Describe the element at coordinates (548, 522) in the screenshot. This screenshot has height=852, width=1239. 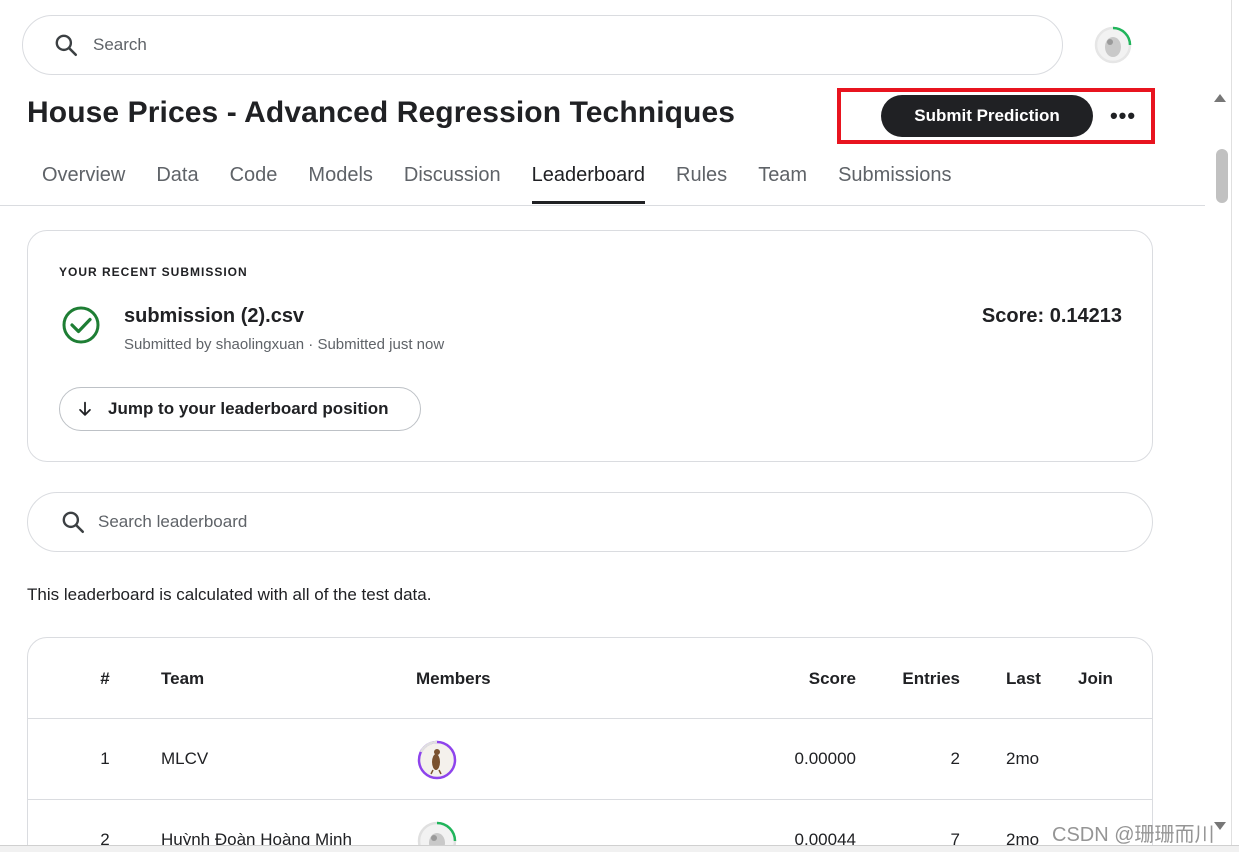
I see `leaderboard-search-input` at that location.